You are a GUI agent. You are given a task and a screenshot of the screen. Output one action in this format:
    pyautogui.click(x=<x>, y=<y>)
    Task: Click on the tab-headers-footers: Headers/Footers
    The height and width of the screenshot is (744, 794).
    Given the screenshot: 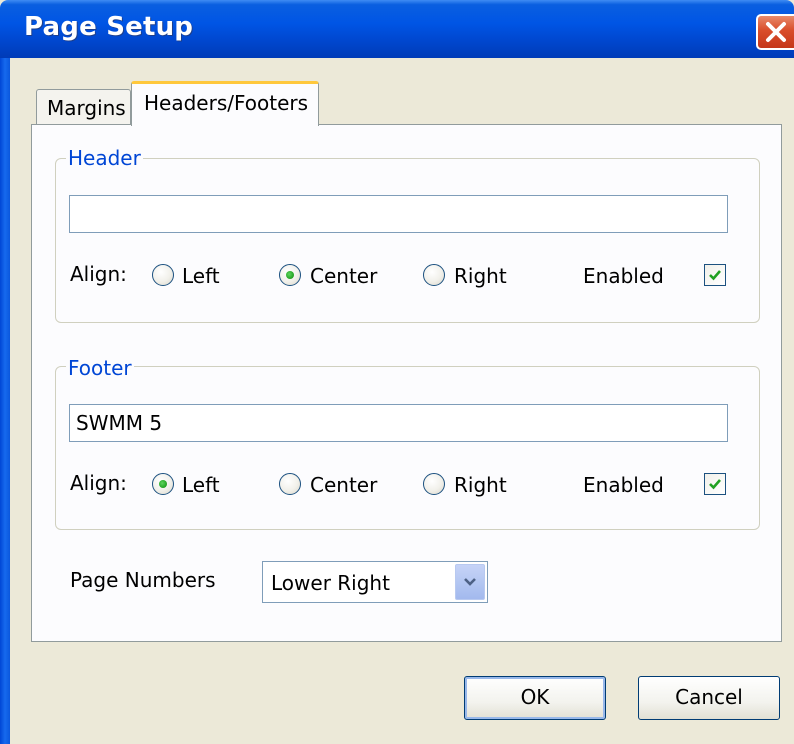 What is the action you would take?
    pyautogui.click(x=225, y=103)
    